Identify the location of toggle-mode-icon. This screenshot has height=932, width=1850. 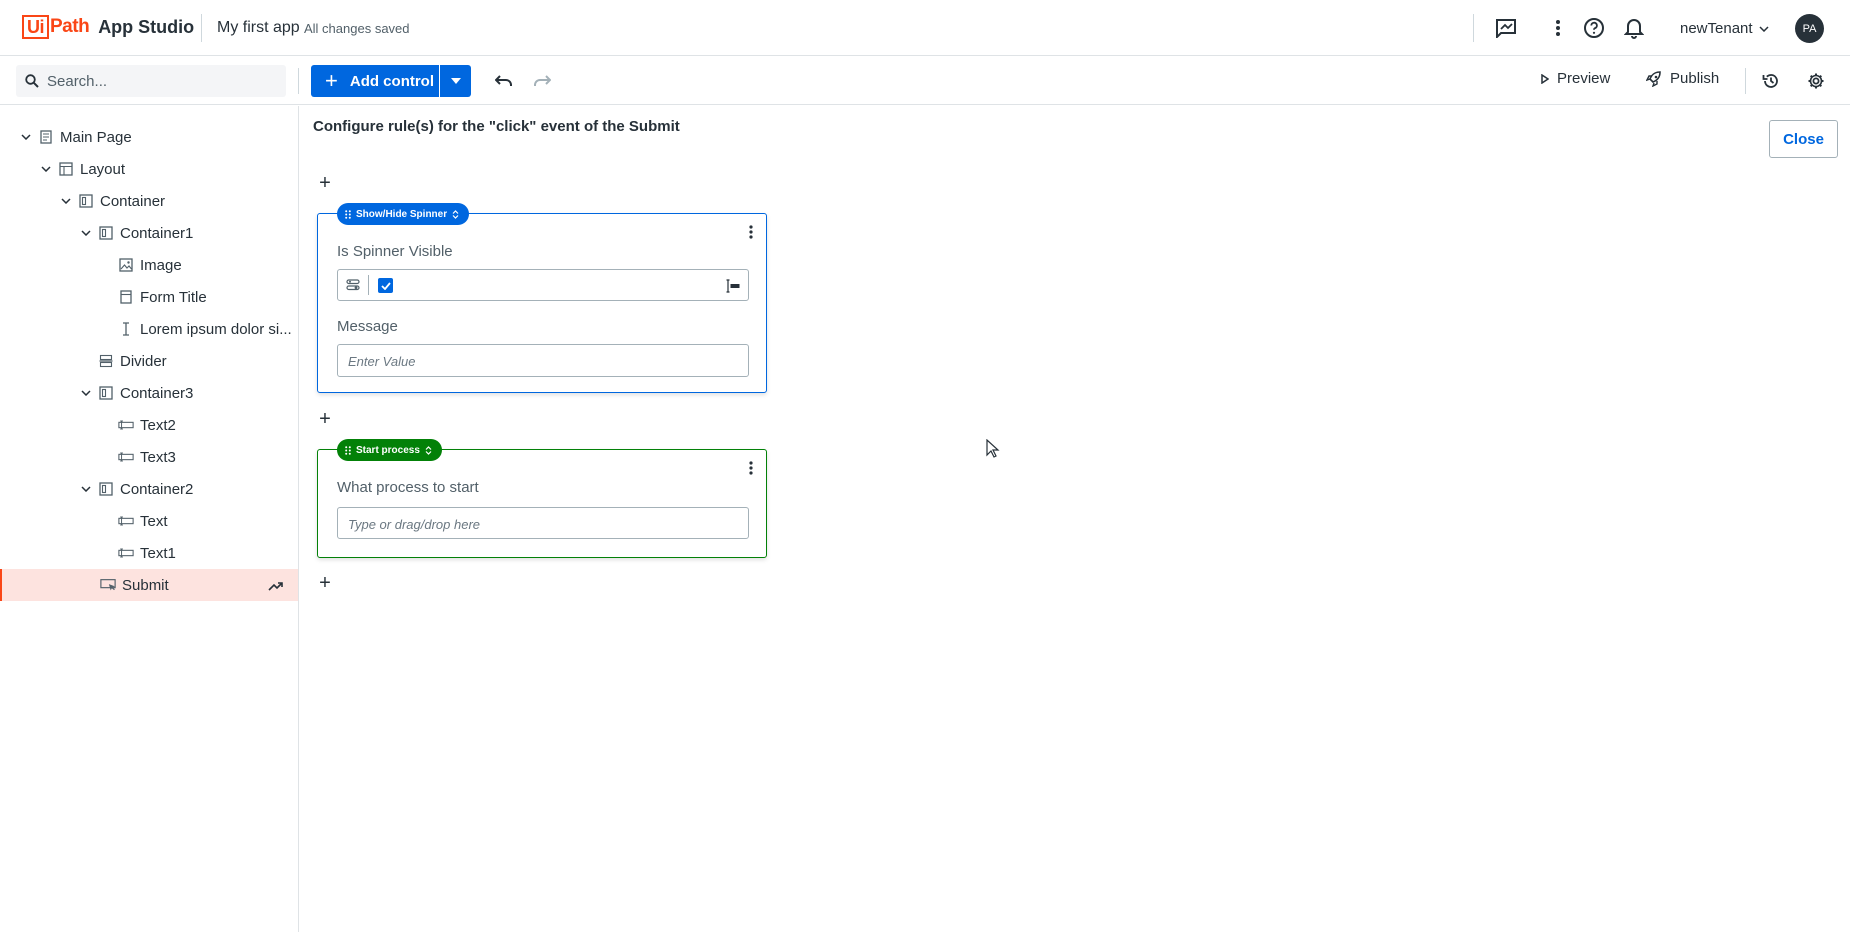
(353, 285).